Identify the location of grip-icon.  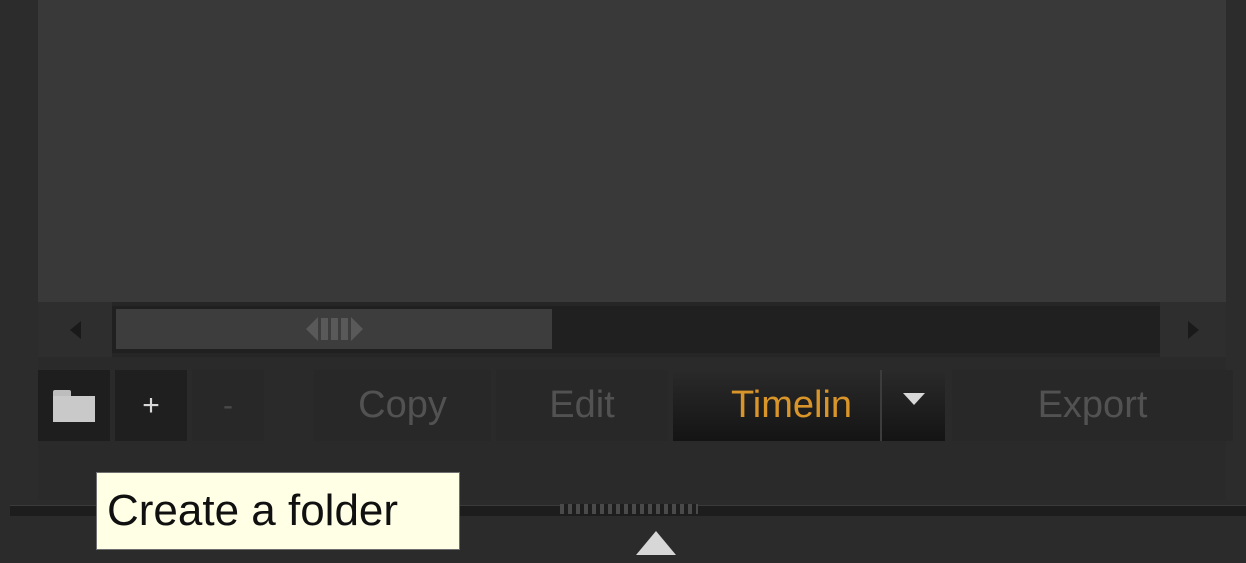
(334, 329).